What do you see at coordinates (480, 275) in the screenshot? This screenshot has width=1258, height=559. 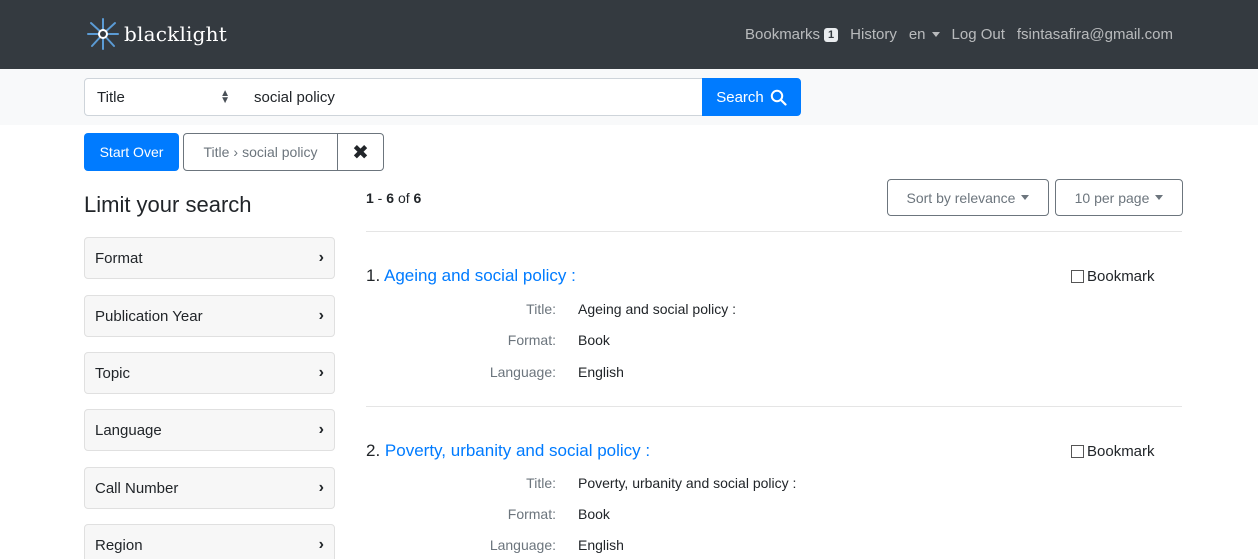 I see `document-title-link: Ageing and social policy :` at bounding box center [480, 275].